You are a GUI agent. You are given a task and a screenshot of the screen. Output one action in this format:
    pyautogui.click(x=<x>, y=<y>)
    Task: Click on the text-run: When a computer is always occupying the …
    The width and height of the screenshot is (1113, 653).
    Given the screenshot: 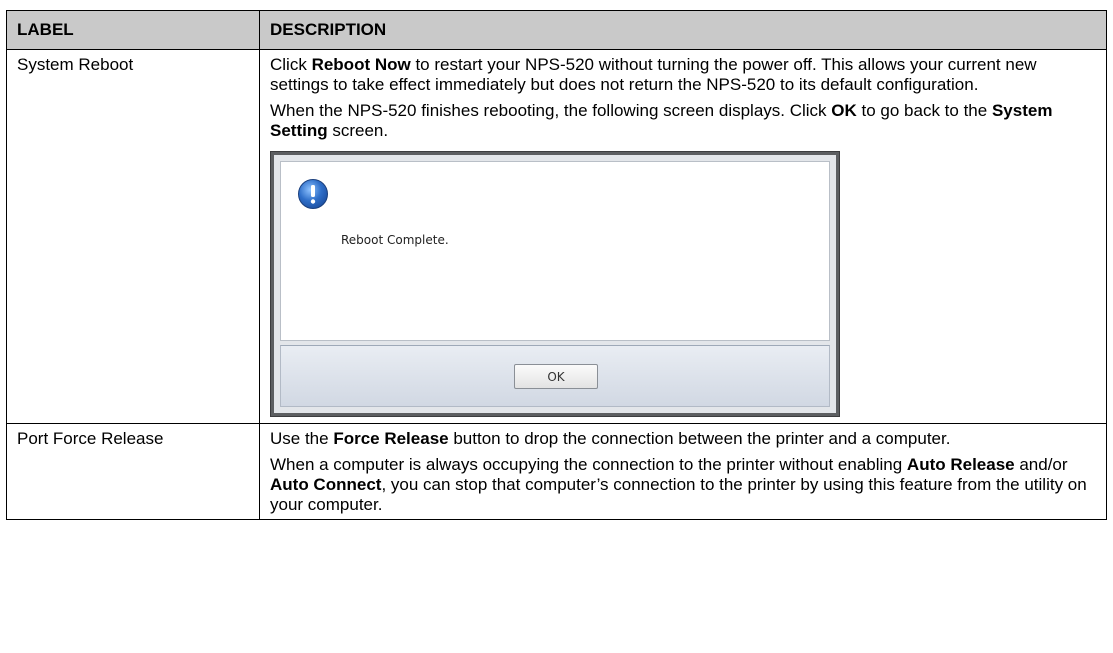 What is the action you would take?
    pyautogui.click(x=588, y=464)
    